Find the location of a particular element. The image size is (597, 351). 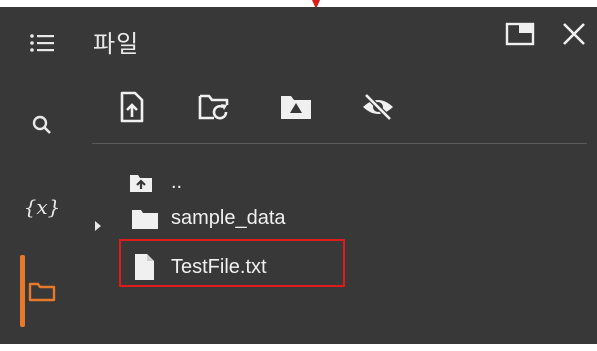

toolbar-divider is located at coordinates (339, 143).